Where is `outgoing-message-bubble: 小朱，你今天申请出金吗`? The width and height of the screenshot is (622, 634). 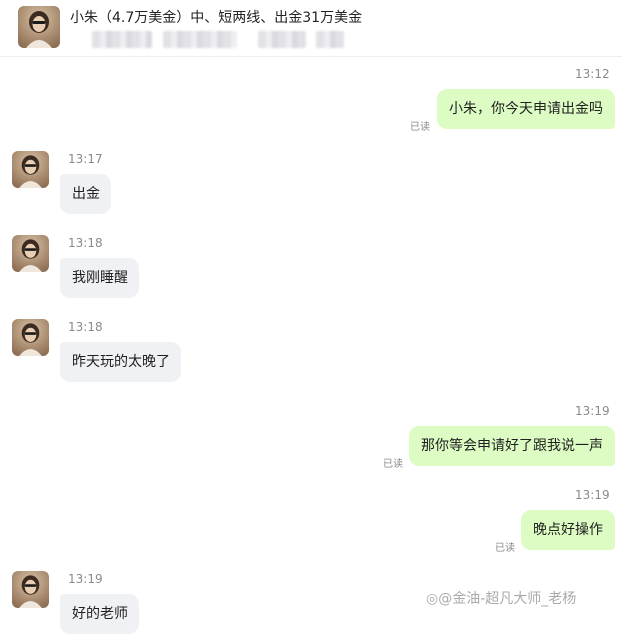 outgoing-message-bubble: 小朱，你今天申请出金吗 is located at coordinates (526, 109).